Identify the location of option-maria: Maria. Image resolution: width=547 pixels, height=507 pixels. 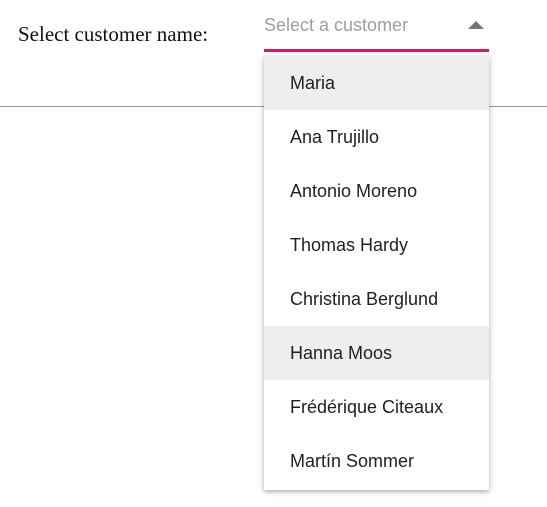
(376, 83).